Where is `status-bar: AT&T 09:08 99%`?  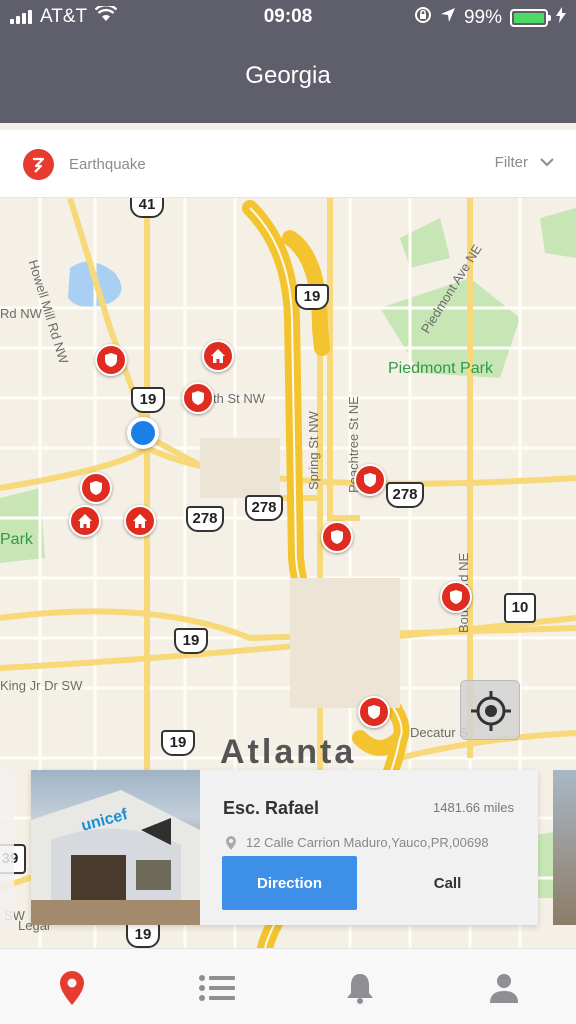 status-bar: AT&T 09:08 99% is located at coordinates (288, 17).